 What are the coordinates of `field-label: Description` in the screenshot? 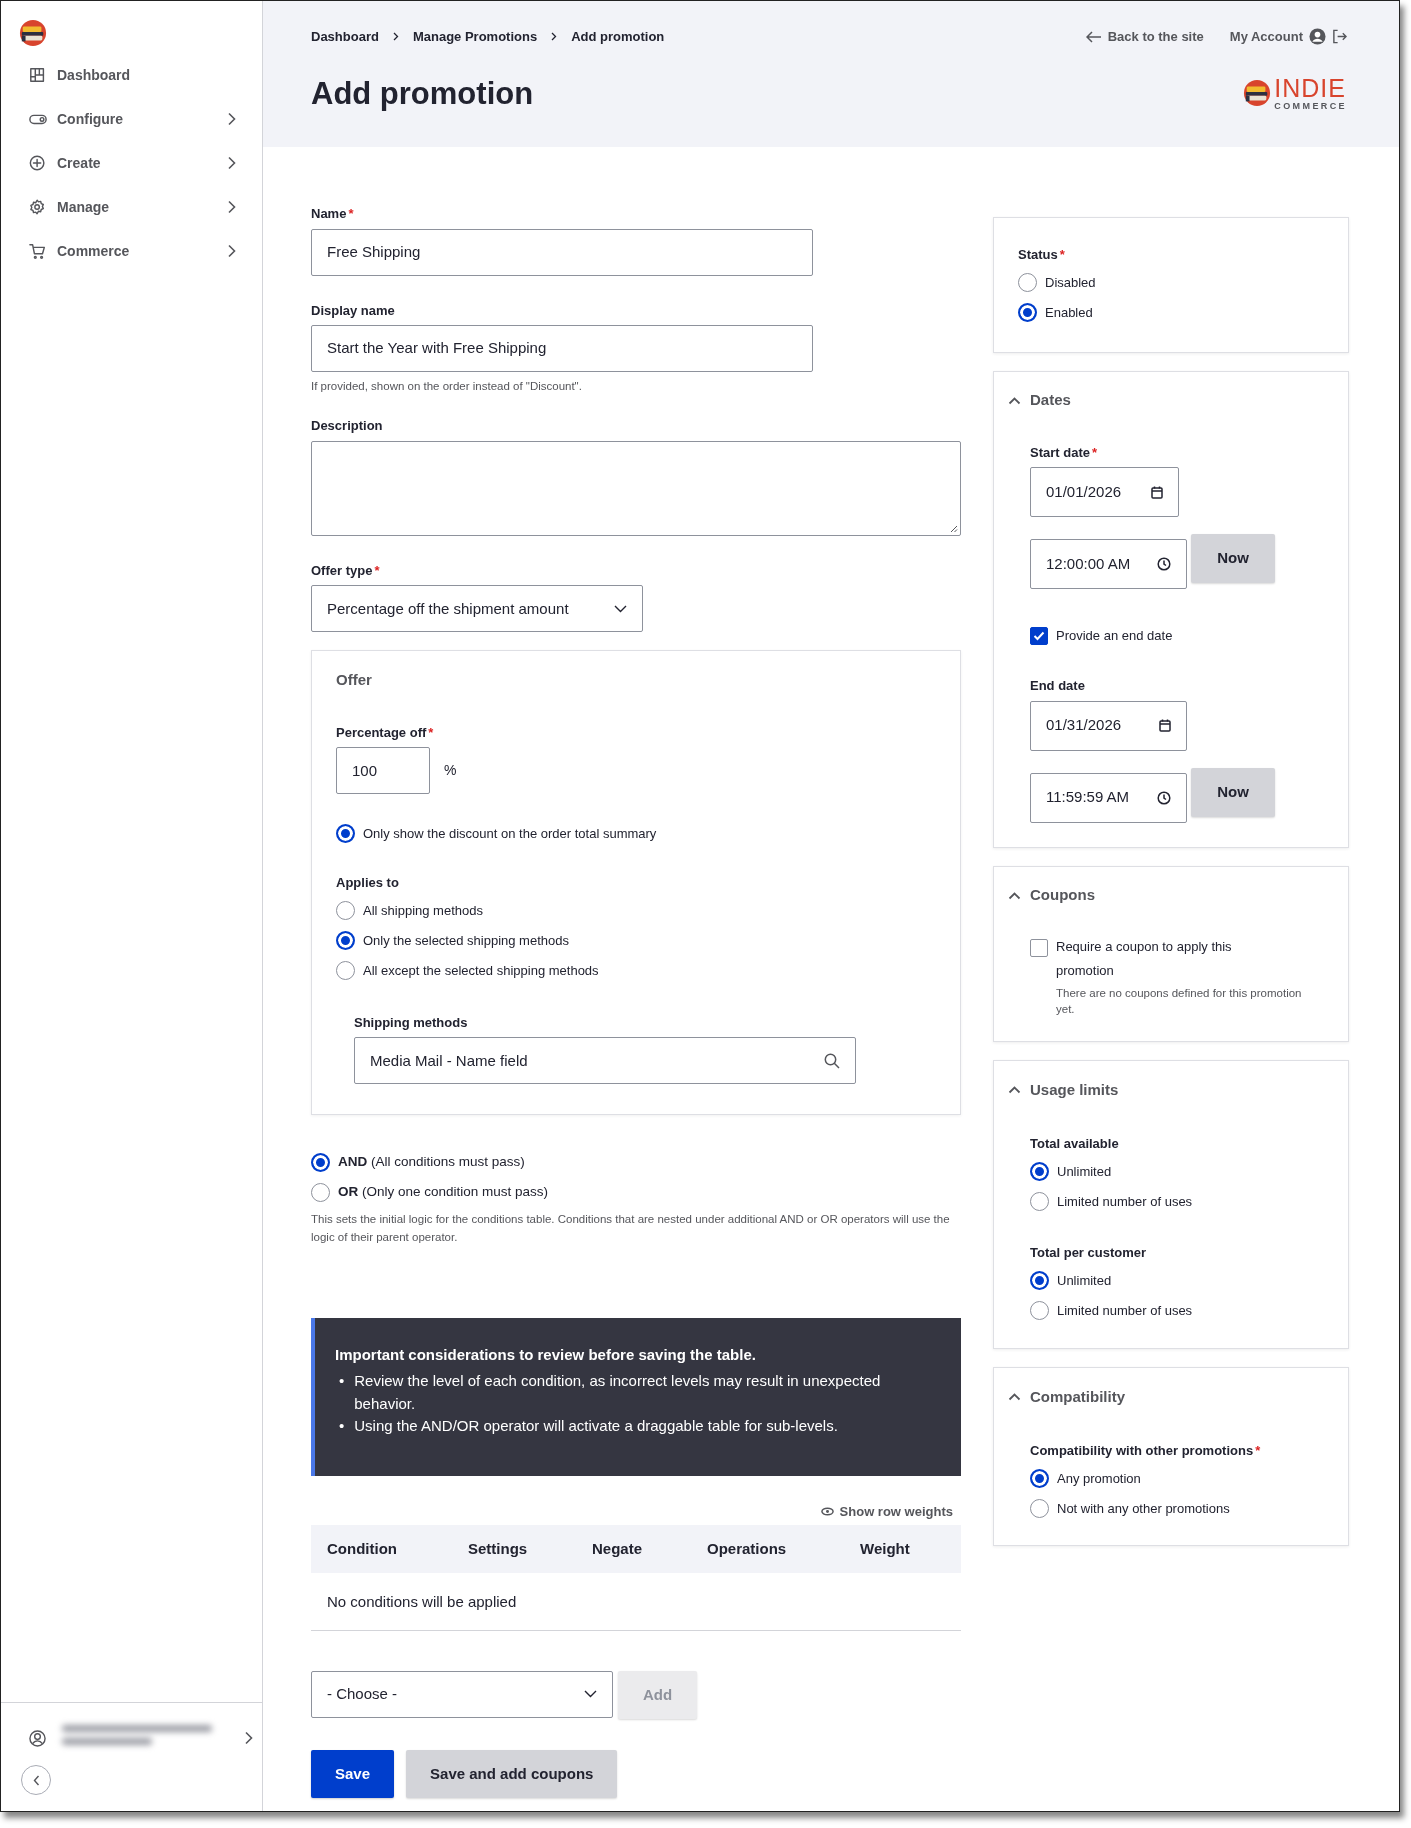 It's located at (347, 426).